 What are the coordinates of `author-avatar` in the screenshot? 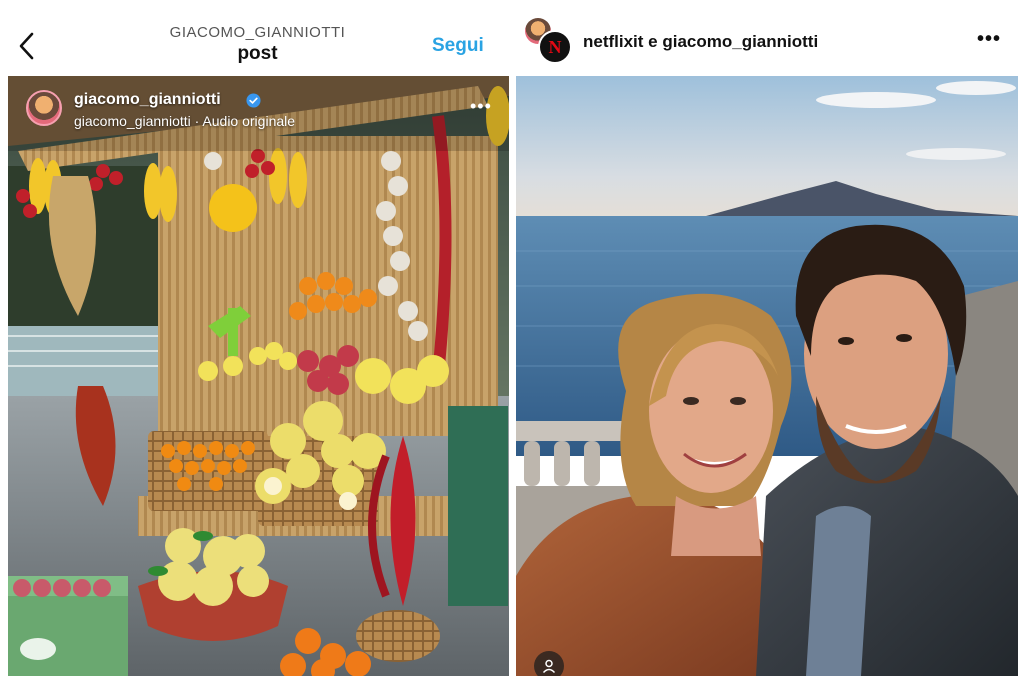 It's located at (44, 108).